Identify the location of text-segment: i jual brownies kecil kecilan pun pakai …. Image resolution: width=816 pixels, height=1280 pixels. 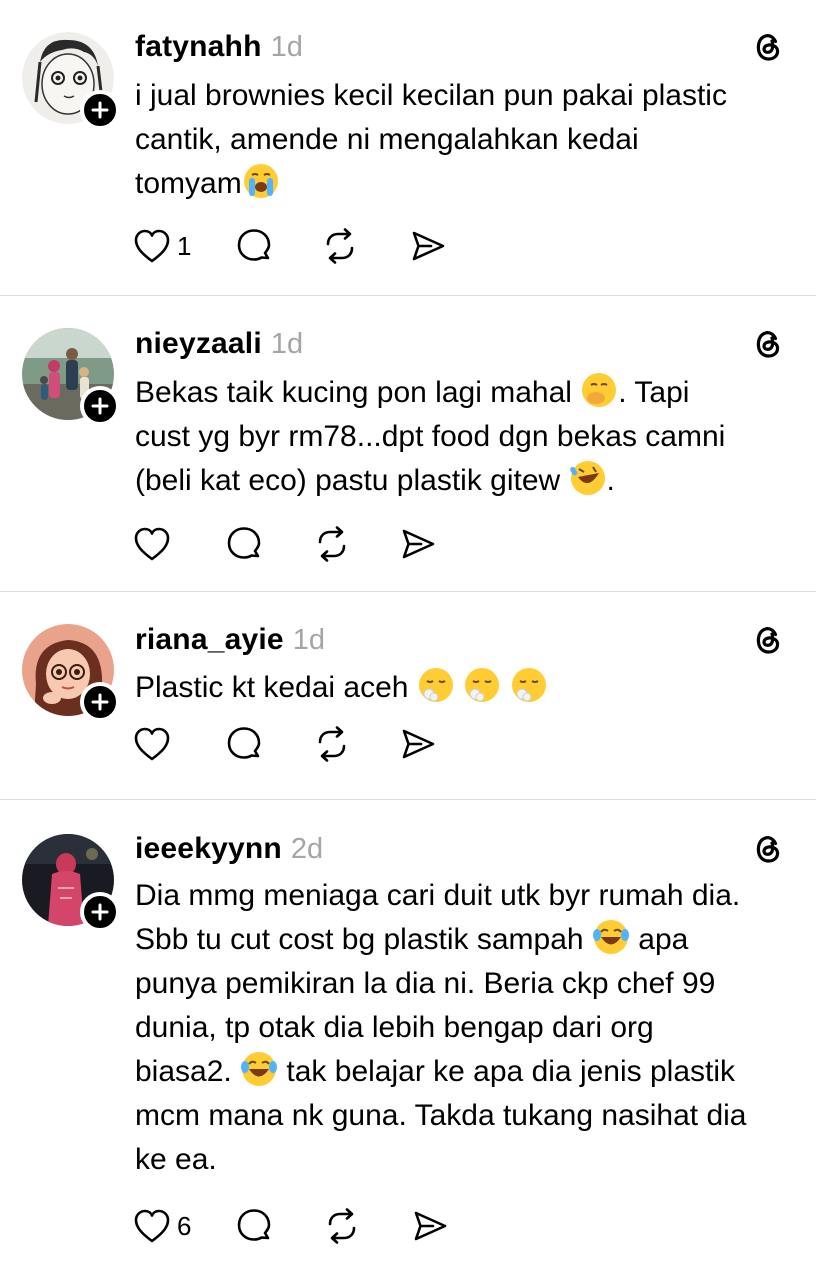
(431, 139).